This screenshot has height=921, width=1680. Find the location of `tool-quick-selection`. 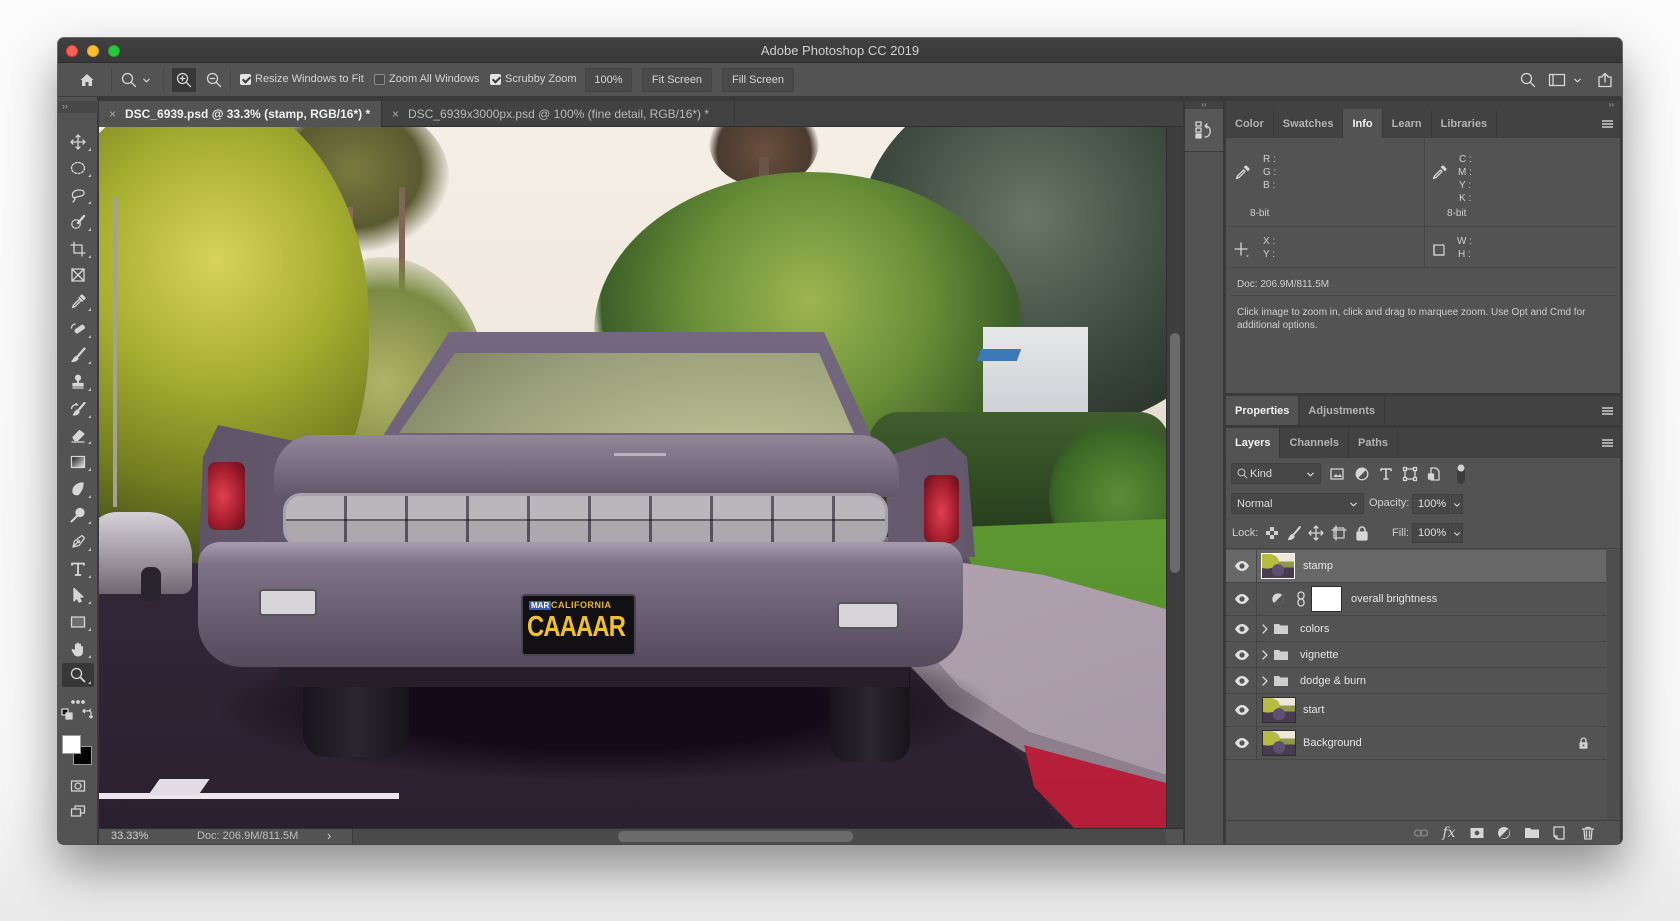

tool-quick-selection is located at coordinates (78, 222).